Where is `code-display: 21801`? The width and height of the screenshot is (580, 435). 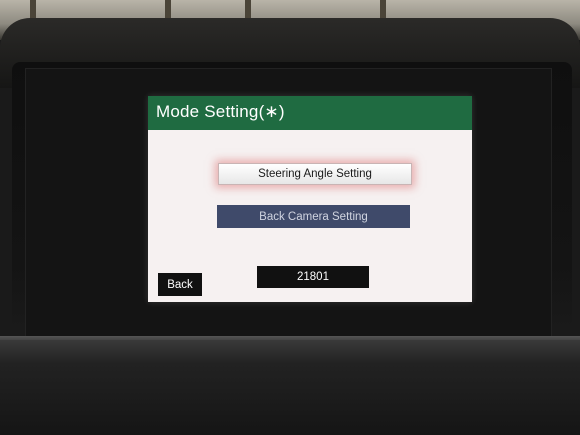
code-display: 21801 is located at coordinates (313, 277).